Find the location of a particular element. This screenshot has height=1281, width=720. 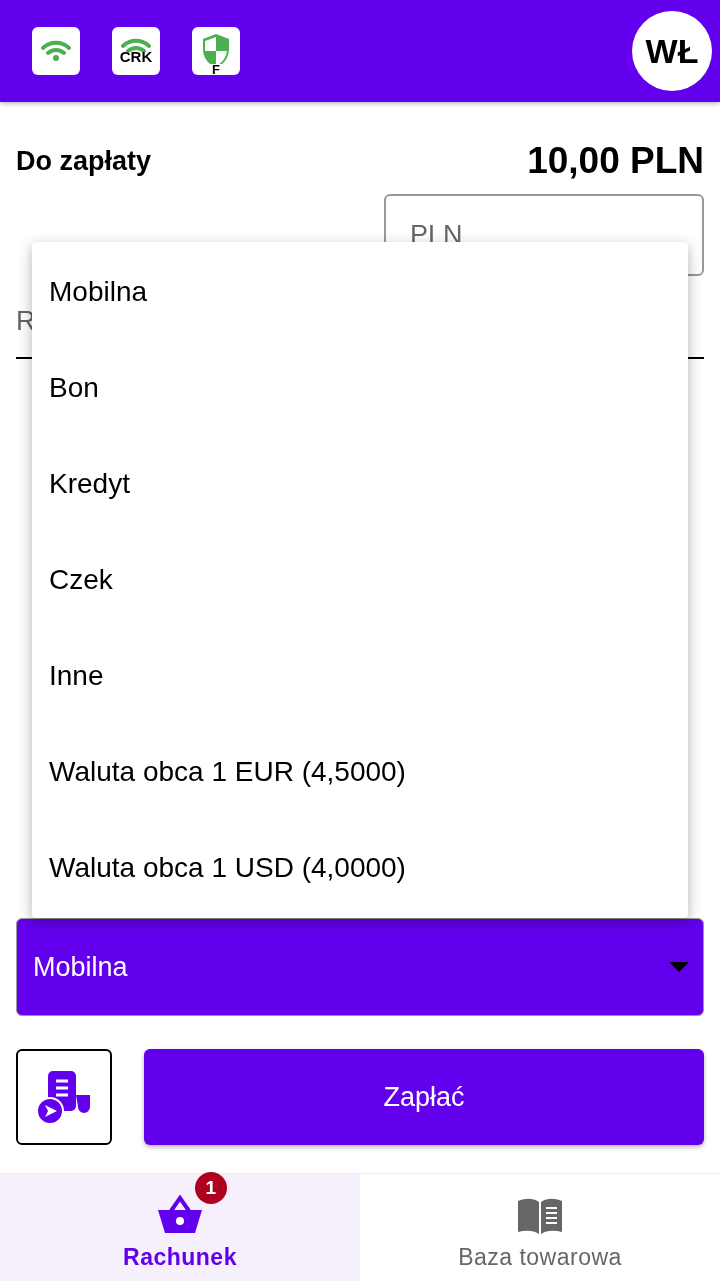

icon-label: F is located at coordinates (216, 69).